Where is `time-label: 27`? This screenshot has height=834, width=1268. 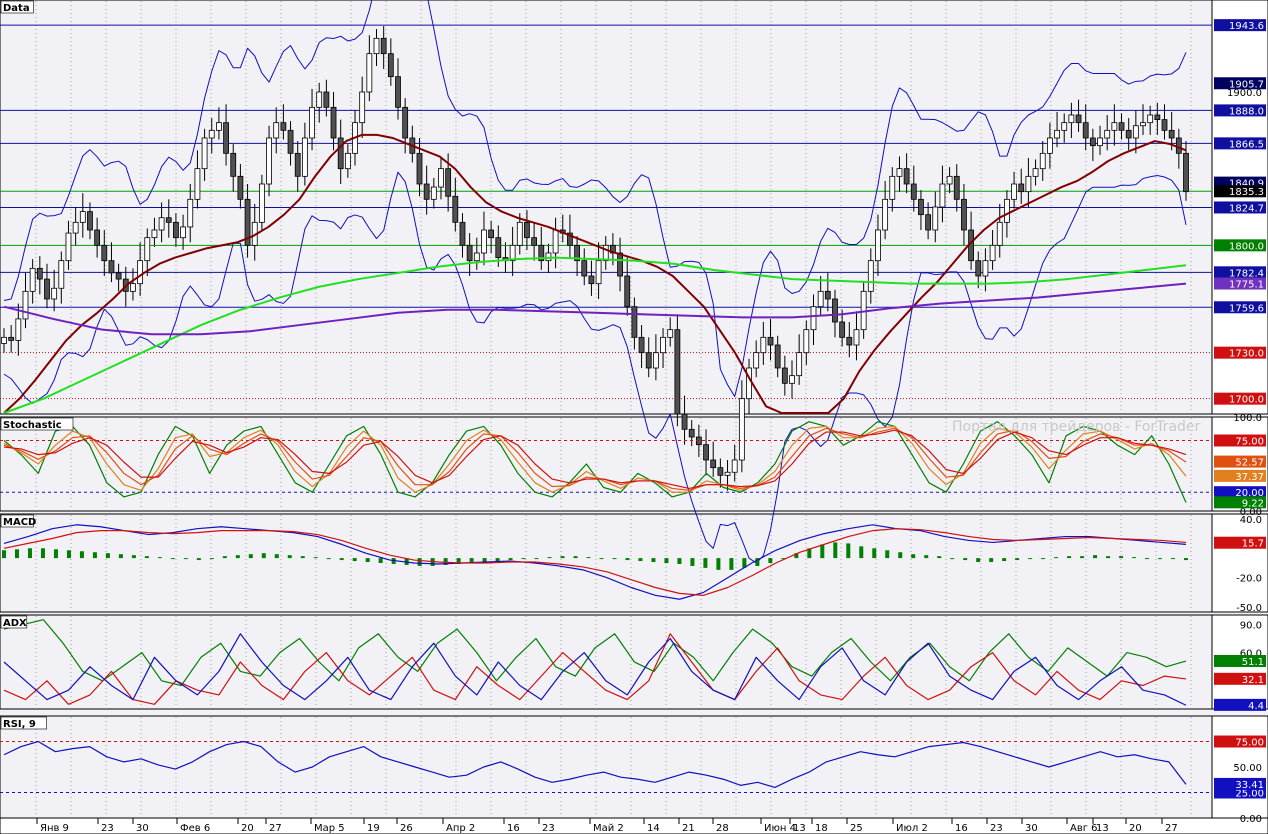 time-label: 27 is located at coordinates (275, 828).